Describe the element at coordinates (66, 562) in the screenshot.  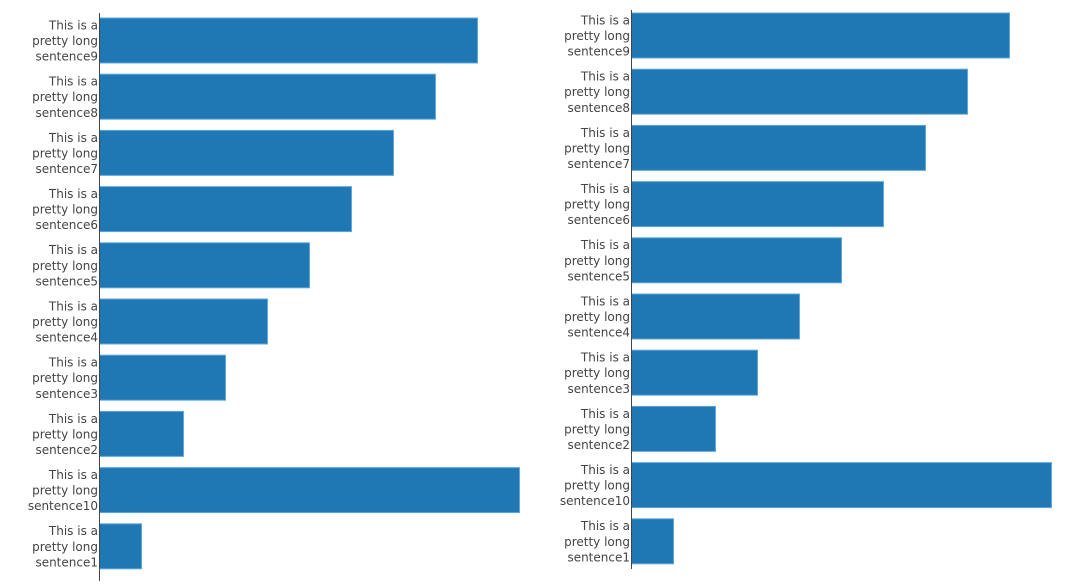
I see `y-tick-label-line: sentence1` at that location.